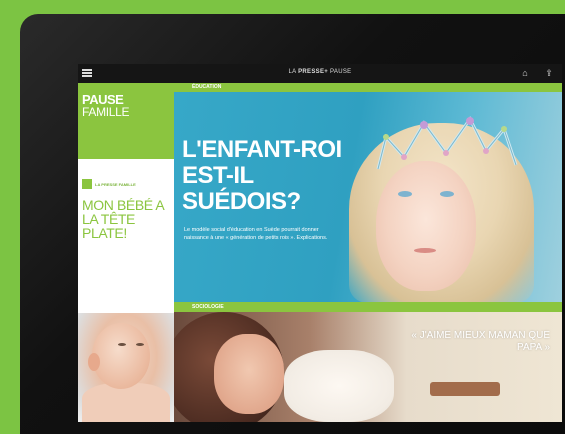 The image size is (565, 434). I want to click on bottom-quote: « J'AIME MIEUX MAMAN QUE PAPA », so click(480, 341).